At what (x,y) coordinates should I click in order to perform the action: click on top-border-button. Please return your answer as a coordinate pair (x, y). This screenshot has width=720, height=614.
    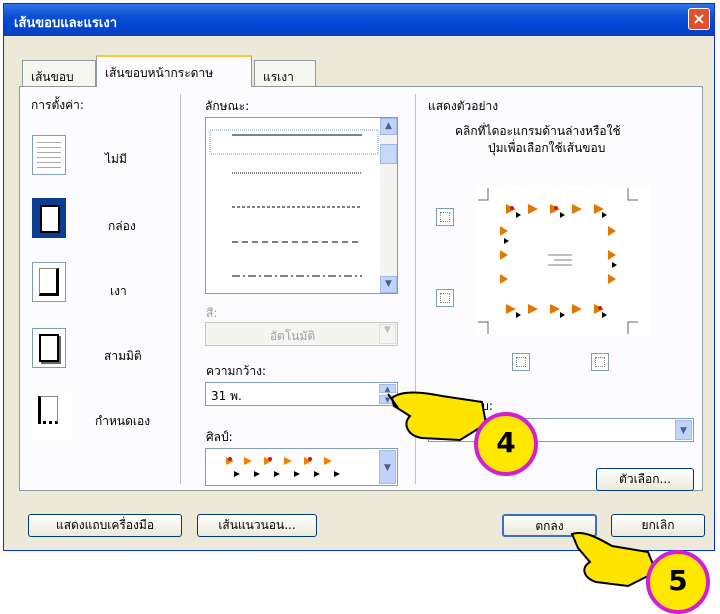
    Looking at the image, I should click on (445, 217).